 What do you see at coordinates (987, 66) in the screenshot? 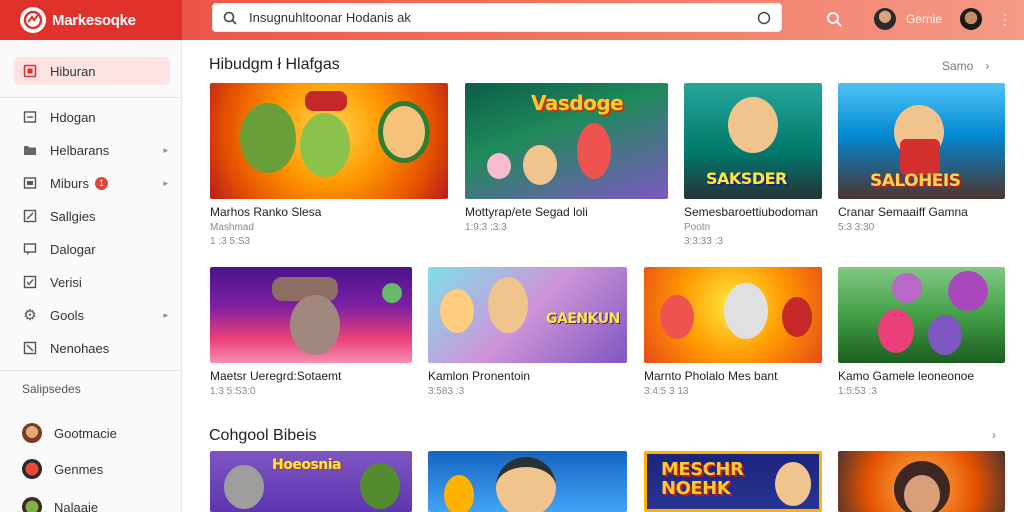
I see `chevron-right-icon: ›` at bounding box center [987, 66].